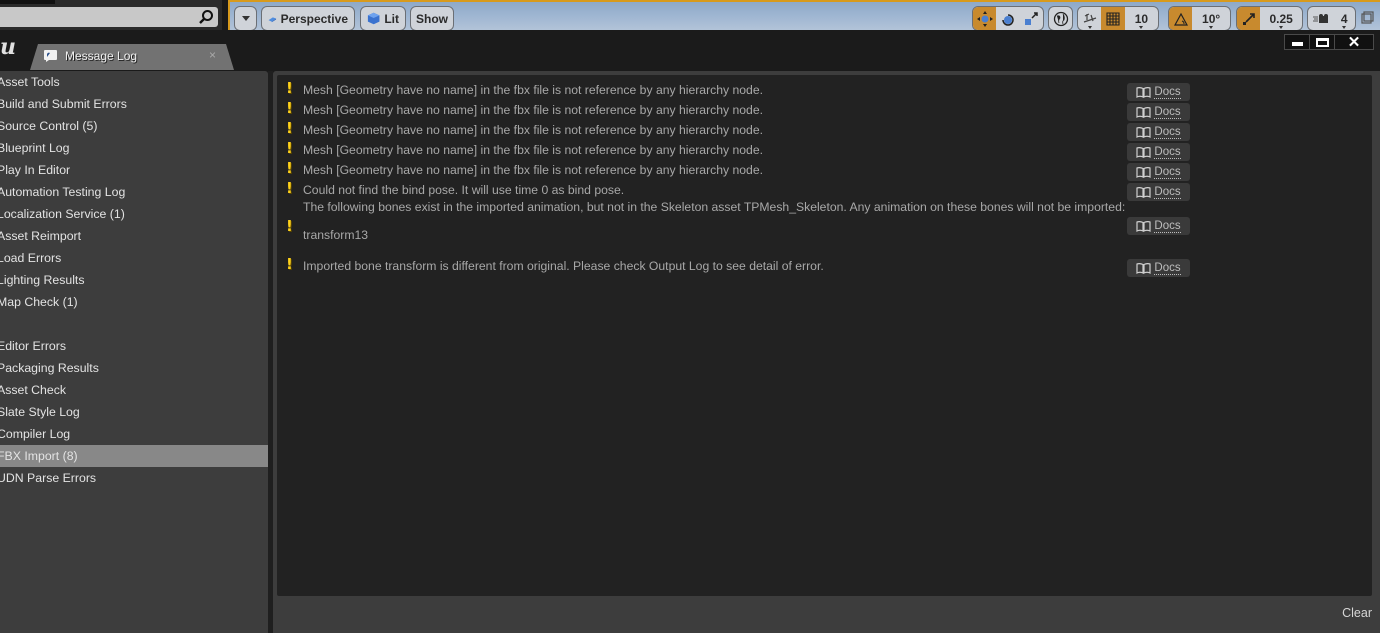  I want to click on grid-snap-toggle, so click(1113, 18).